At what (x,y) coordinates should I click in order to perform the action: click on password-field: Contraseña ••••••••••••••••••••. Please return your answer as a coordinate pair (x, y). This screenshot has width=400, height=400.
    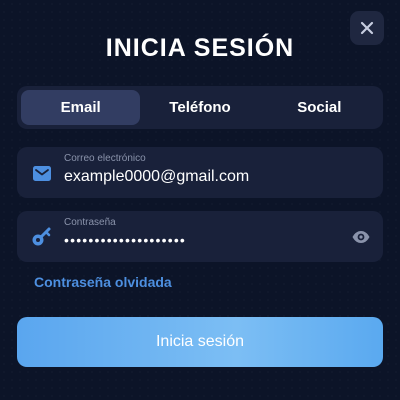
    Looking at the image, I should click on (200, 236).